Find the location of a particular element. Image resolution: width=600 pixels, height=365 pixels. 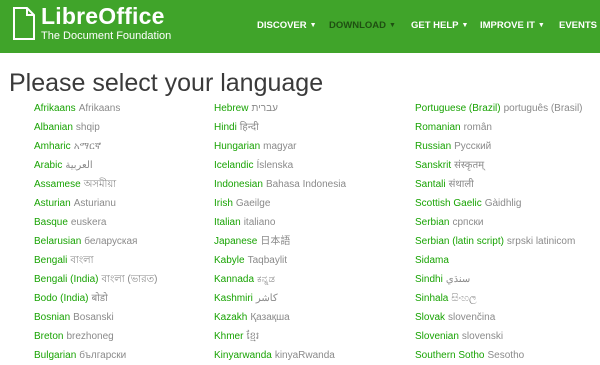

language-native-name: বাংলা is located at coordinates (82, 260).